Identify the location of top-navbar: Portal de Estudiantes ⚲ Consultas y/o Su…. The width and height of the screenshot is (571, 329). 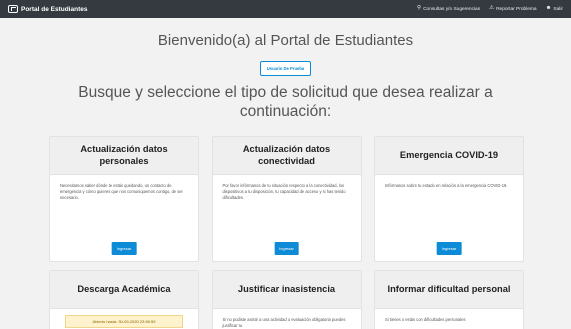
(285, 9).